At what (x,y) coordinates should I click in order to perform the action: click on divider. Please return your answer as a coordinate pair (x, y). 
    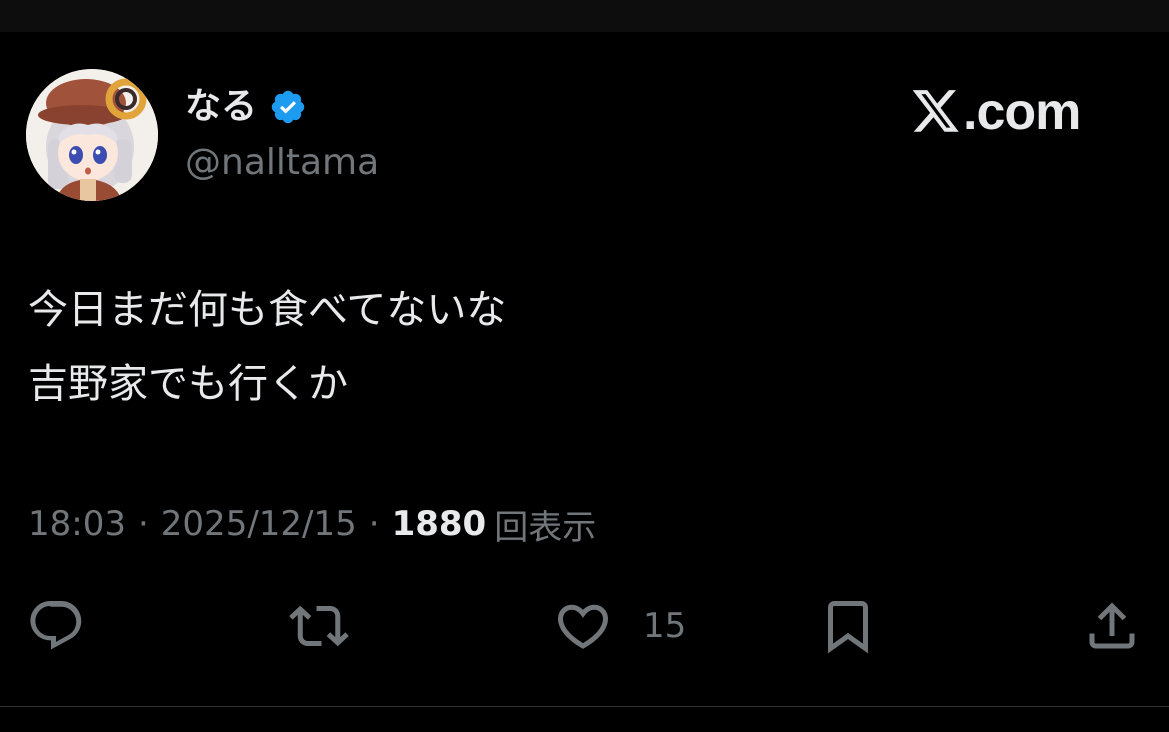
    Looking at the image, I should click on (584, 706).